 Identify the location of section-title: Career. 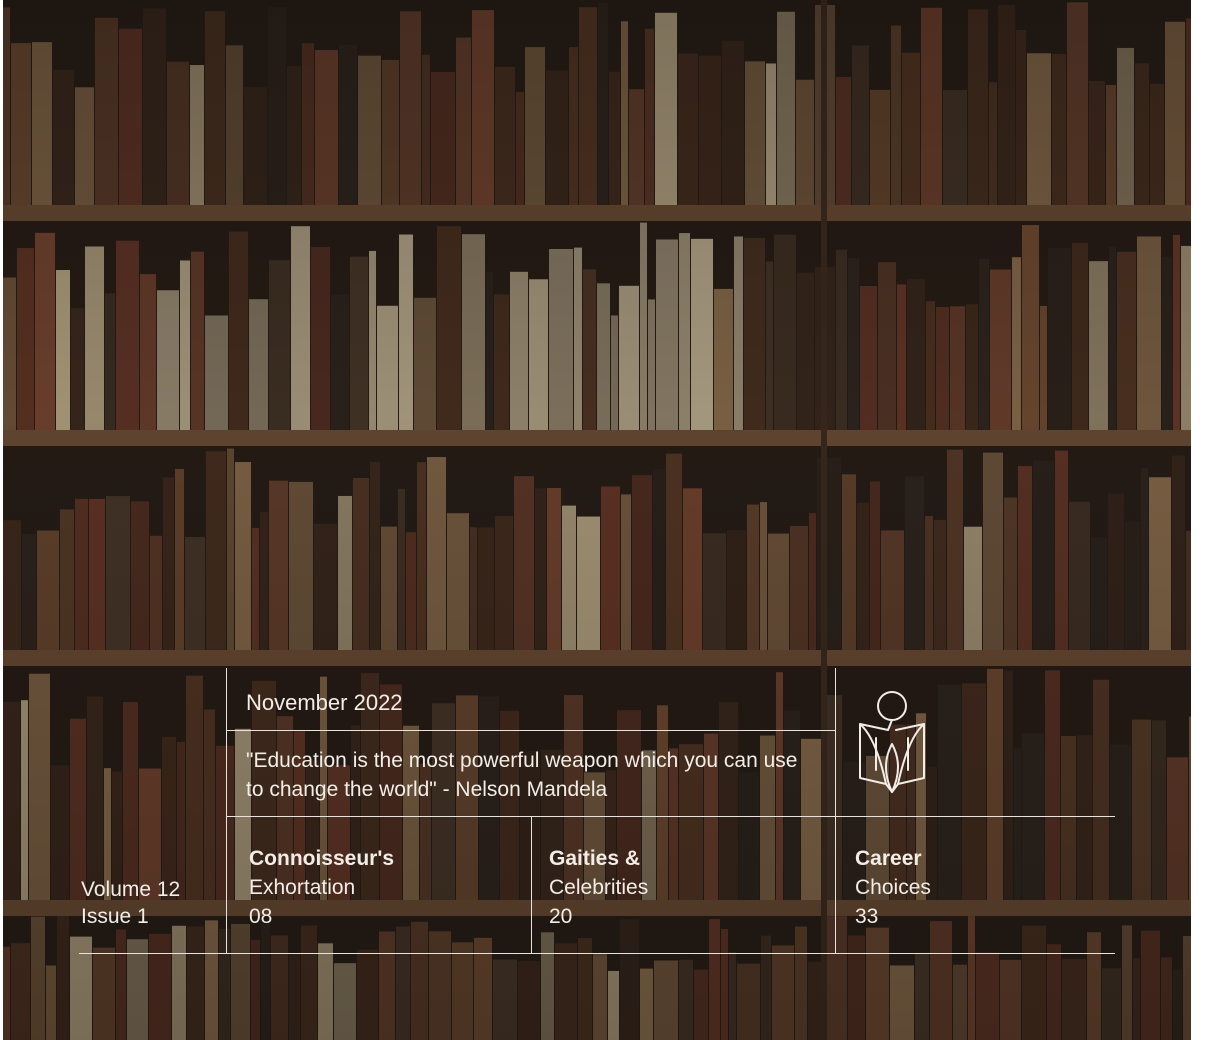
(888, 858).